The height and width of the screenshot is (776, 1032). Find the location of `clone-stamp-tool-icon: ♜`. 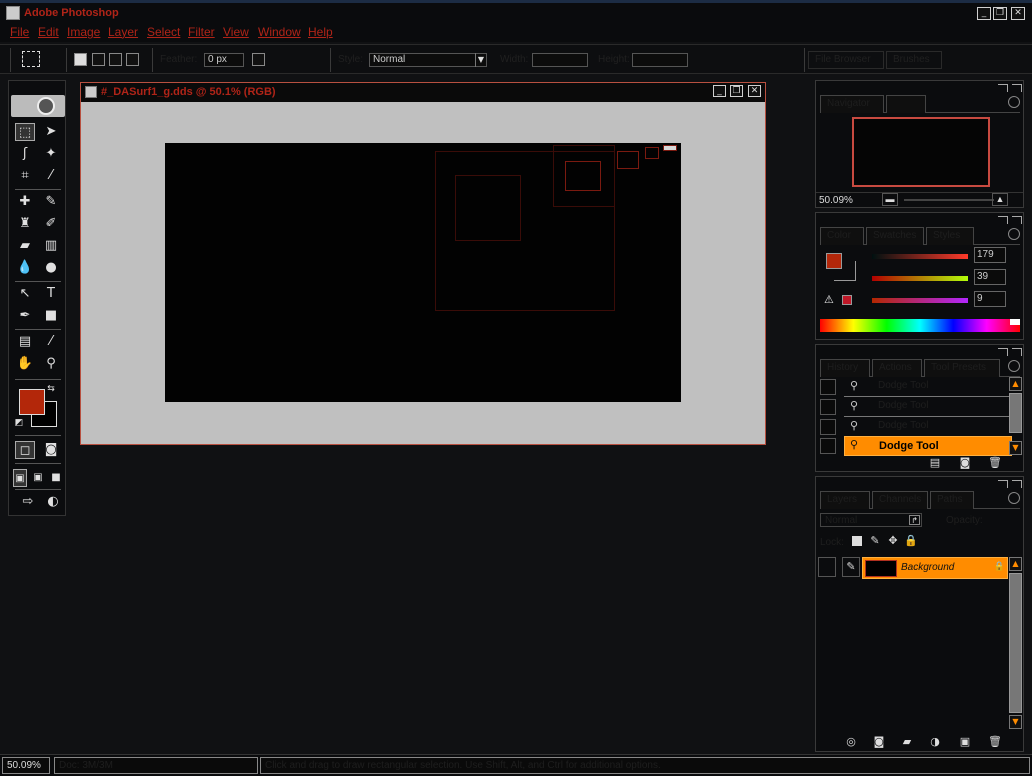

clone-stamp-tool-icon: ♜ is located at coordinates (25, 224).